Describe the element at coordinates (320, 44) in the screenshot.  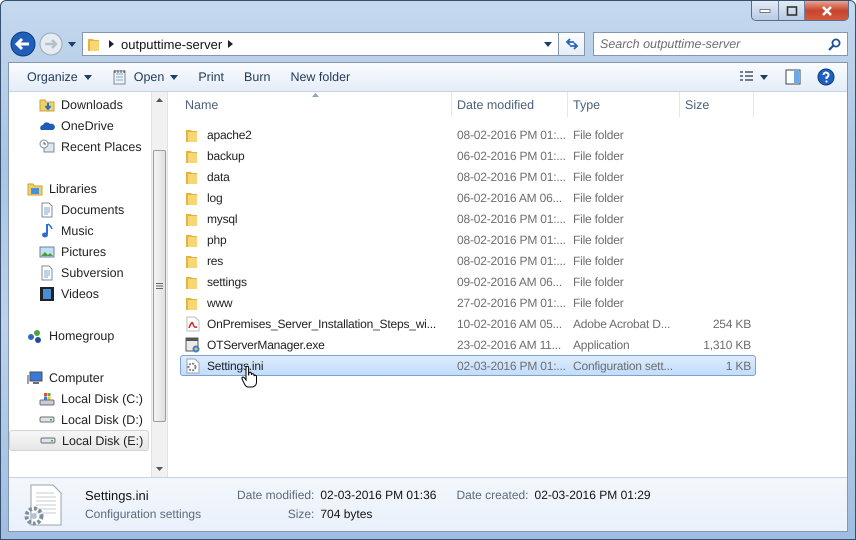
I see `address-bar: outputtime-server` at that location.